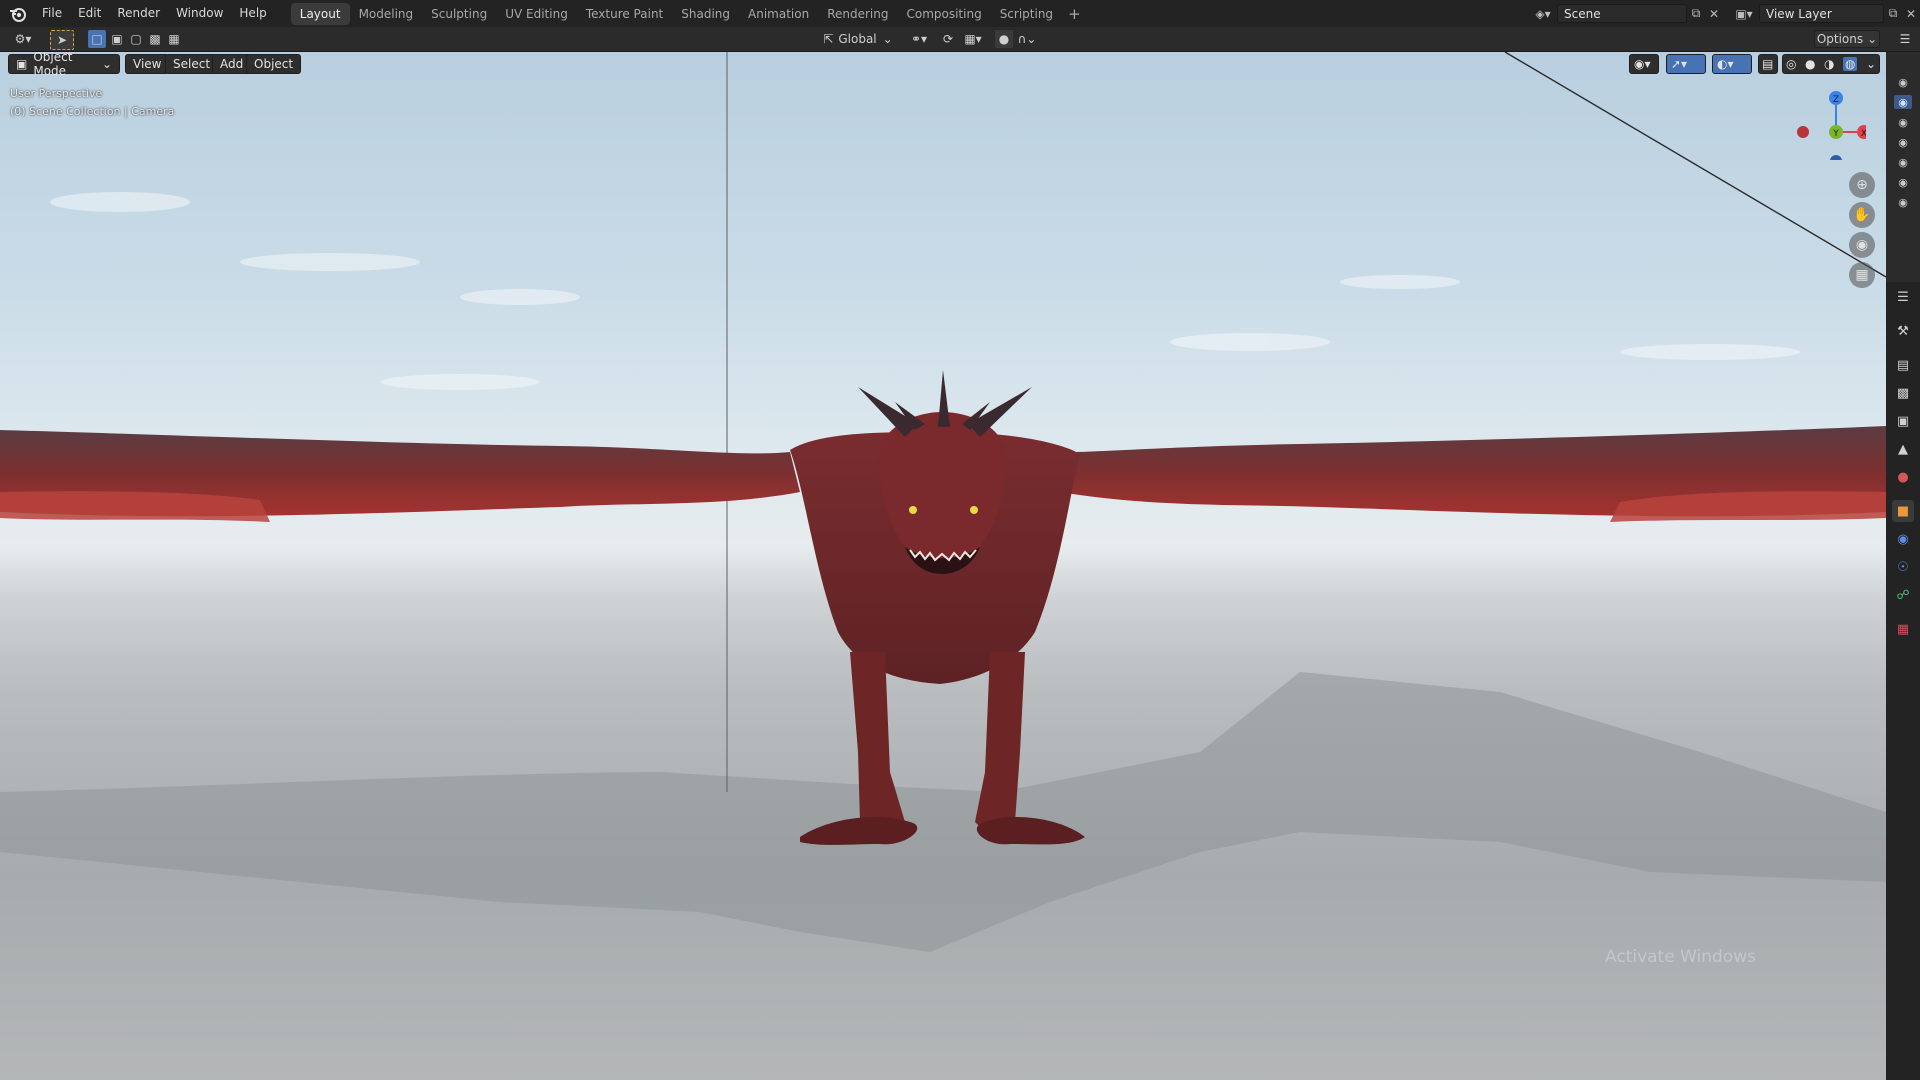  I want to click on editor-type-icon: ⚙▾, so click(23, 39).